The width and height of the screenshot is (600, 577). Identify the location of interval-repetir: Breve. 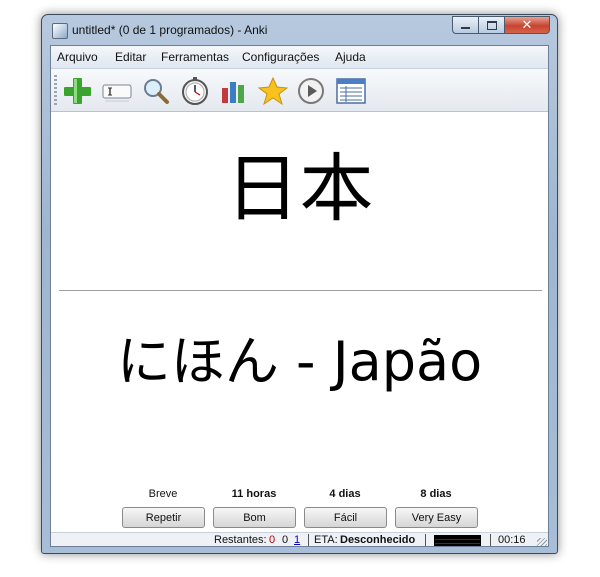
(163, 494).